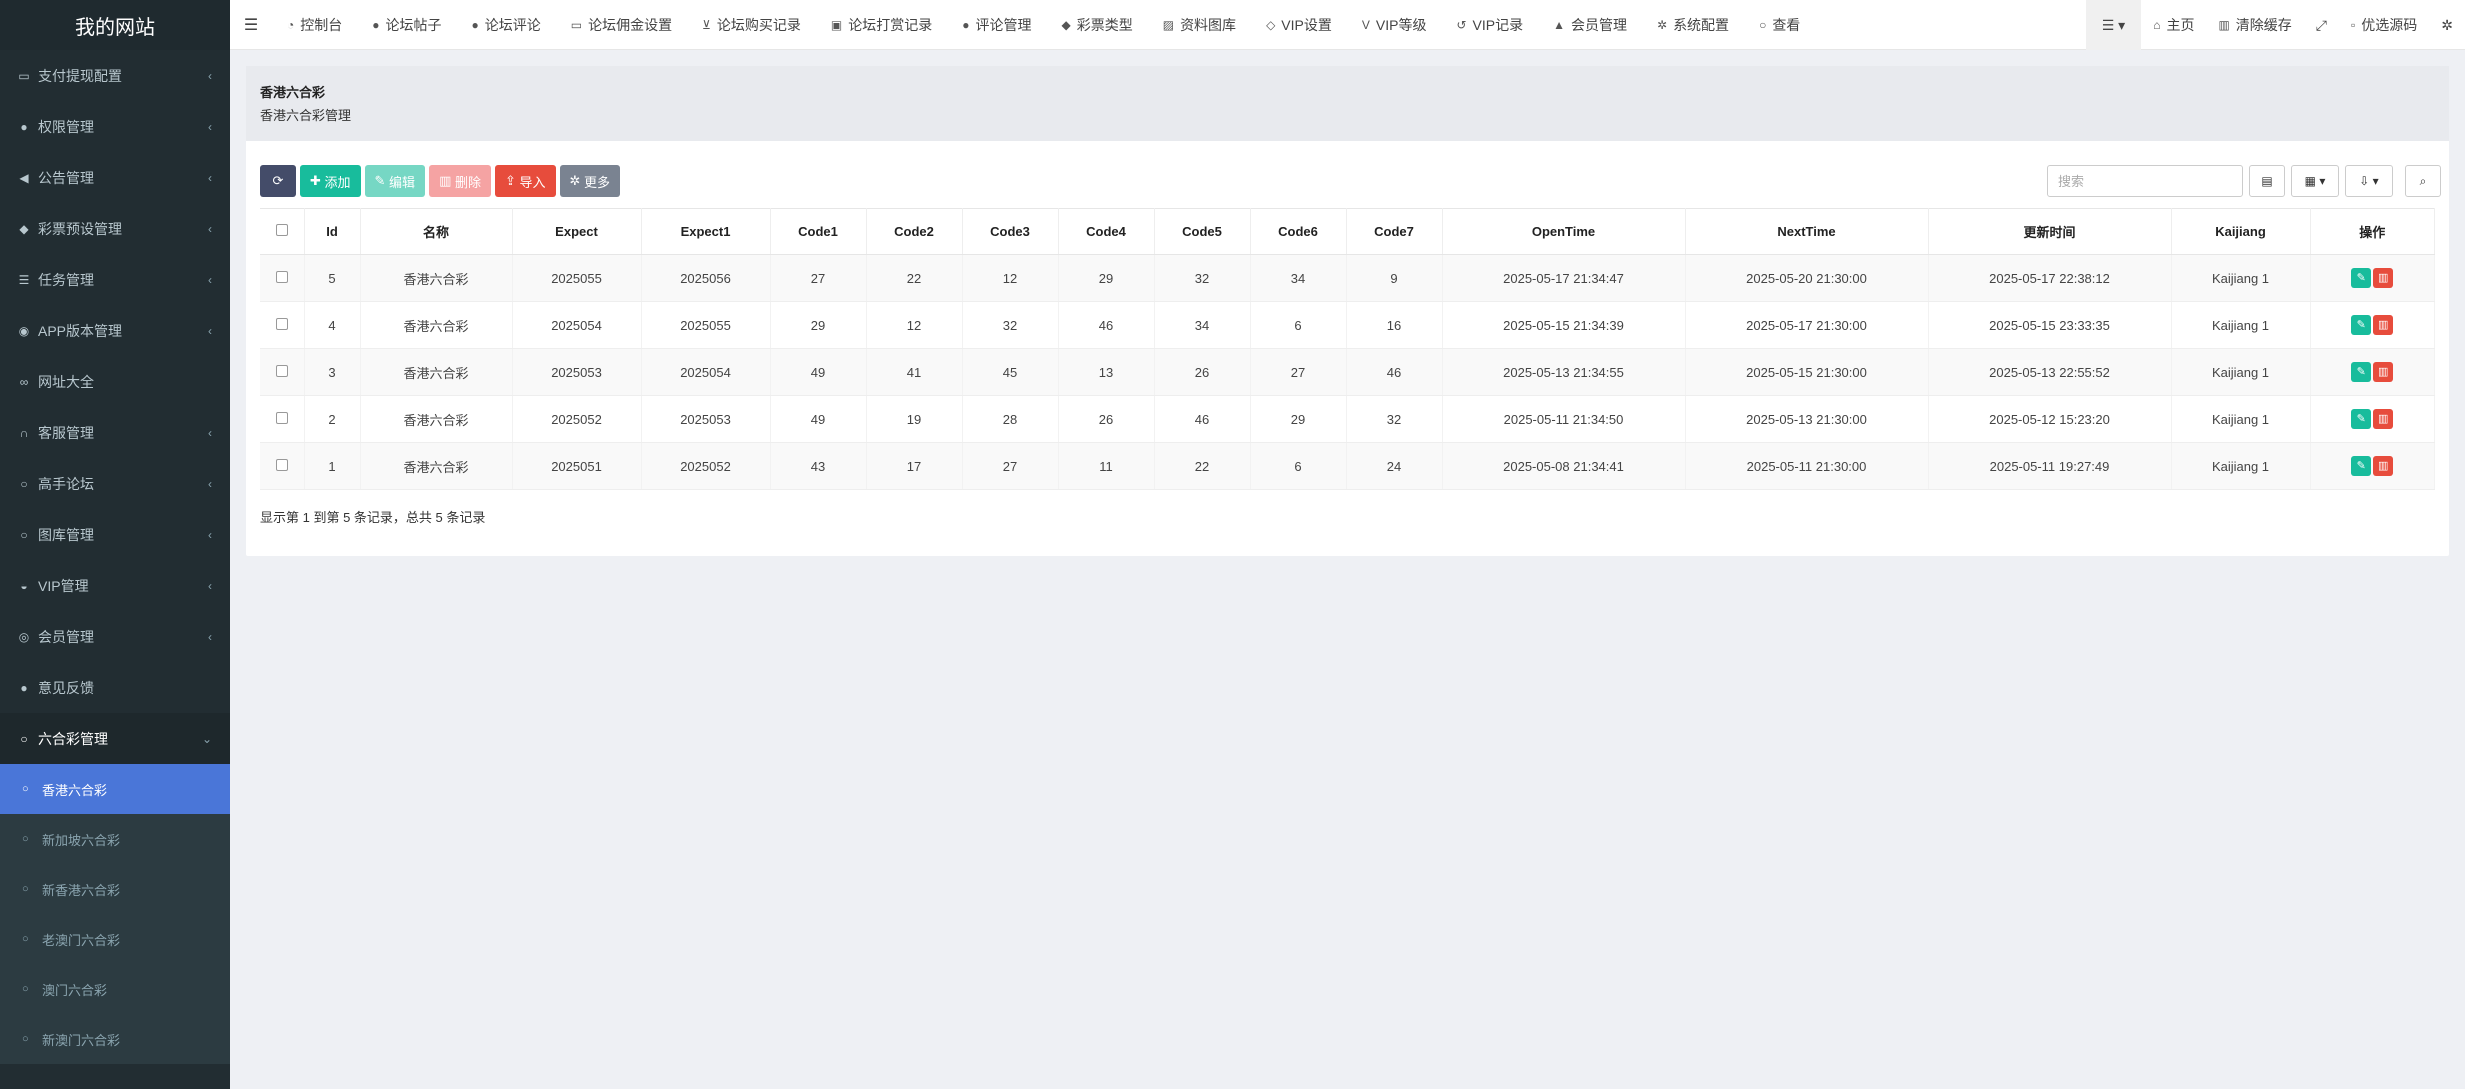 Image resolution: width=2465 pixels, height=1089 pixels. What do you see at coordinates (1564, 231) in the screenshot?
I see `column-header: OpenTime` at bounding box center [1564, 231].